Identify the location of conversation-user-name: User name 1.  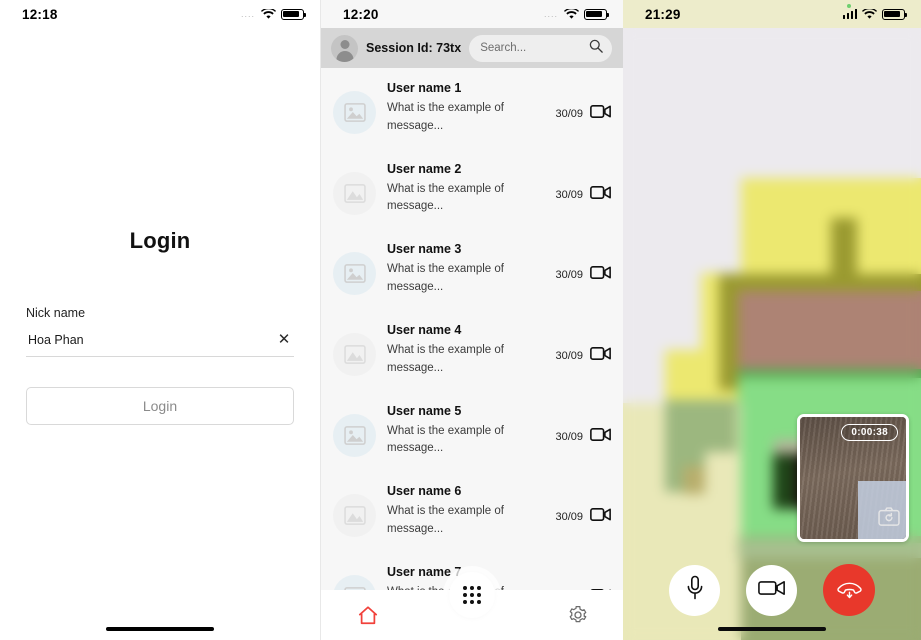
(424, 88).